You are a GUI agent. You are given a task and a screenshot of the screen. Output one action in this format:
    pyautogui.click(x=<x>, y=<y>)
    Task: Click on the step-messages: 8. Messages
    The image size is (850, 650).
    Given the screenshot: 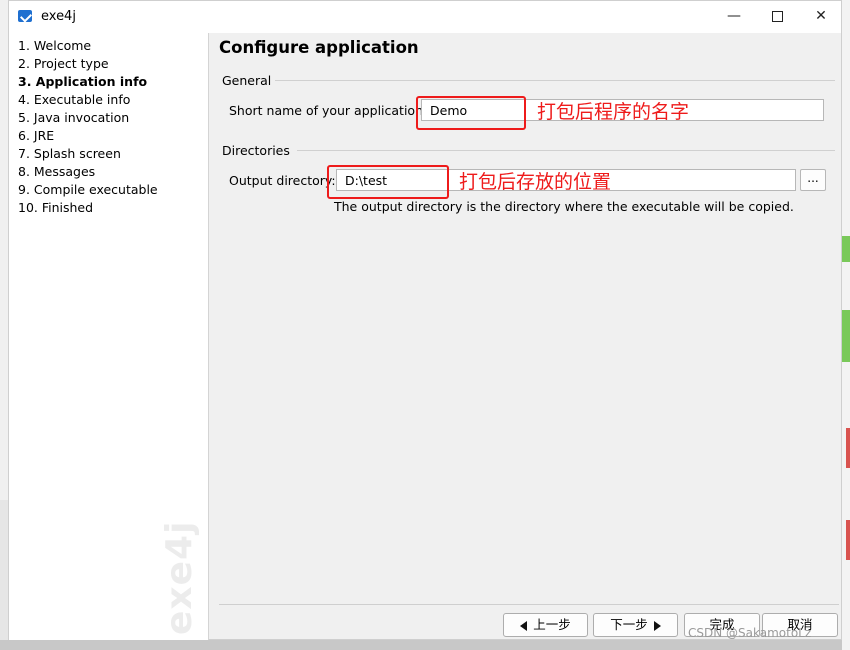 What is the action you would take?
    pyautogui.click(x=56, y=171)
    